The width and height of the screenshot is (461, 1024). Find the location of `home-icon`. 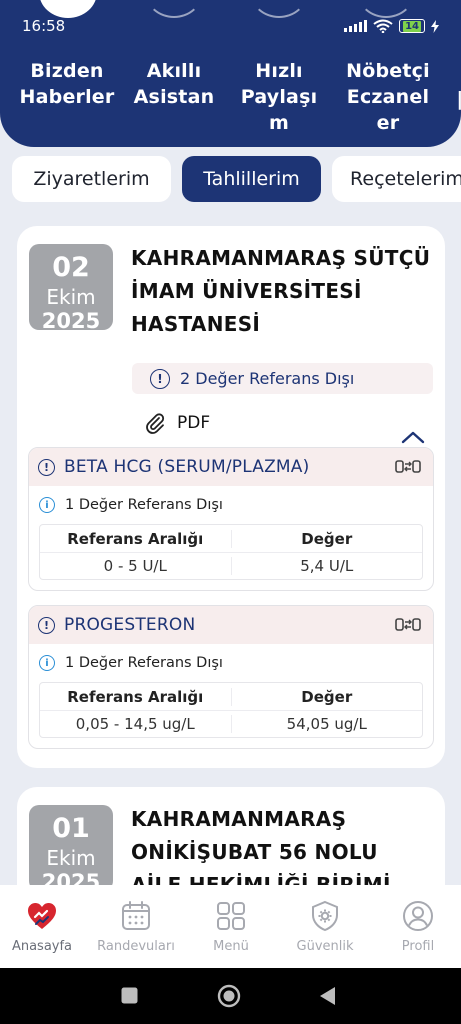

home-icon is located at coordinates (229, 996).